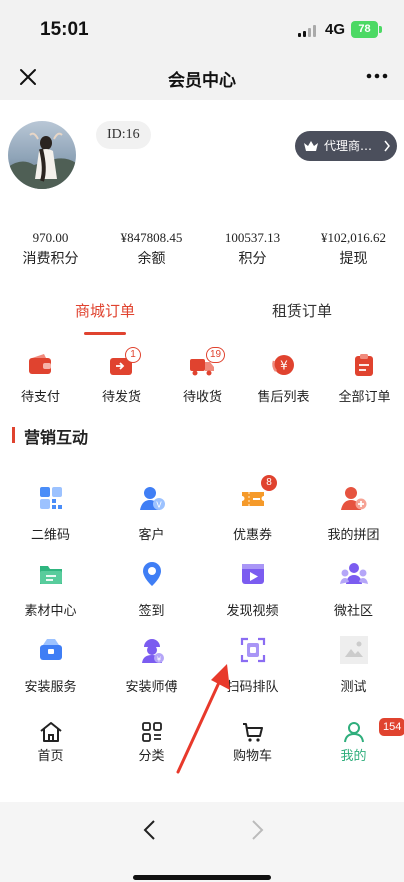 The width and height of the screenshot is (404, 882). Describe the element at coordinates (40, 364) in the screenshot. I see `wallet-icon` at that location.